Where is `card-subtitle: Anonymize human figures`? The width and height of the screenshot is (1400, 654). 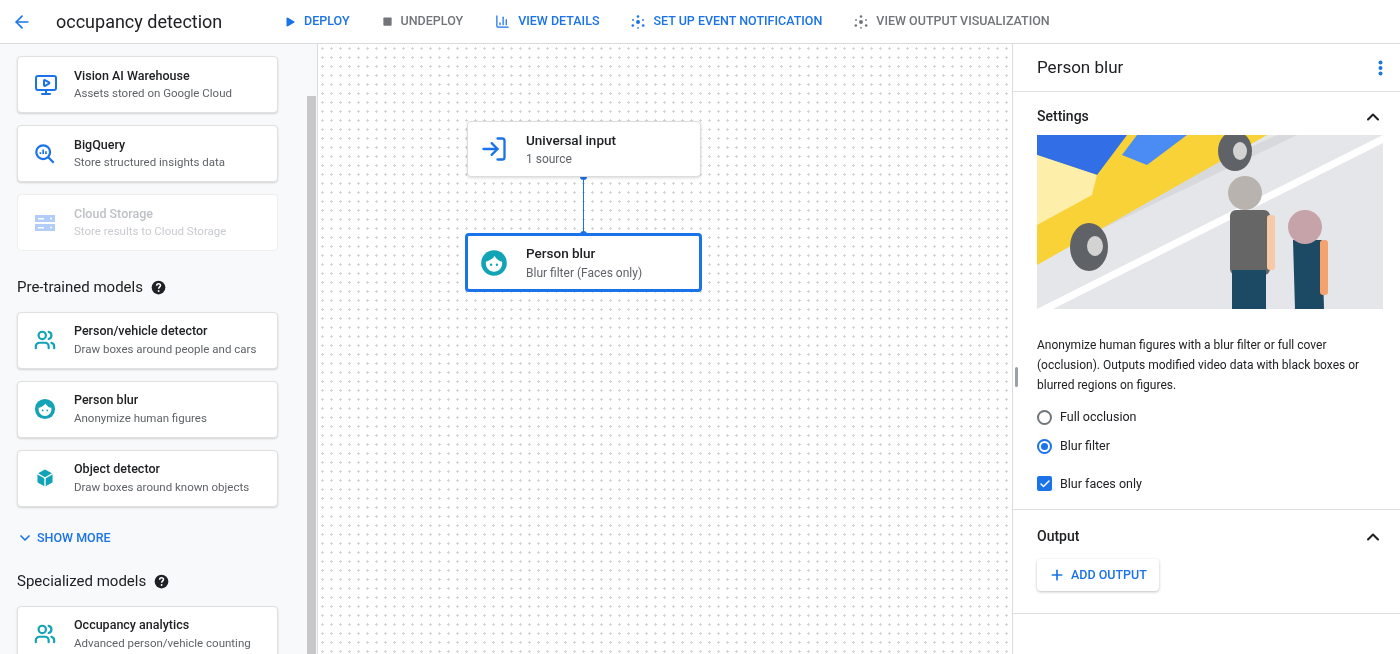 card-subtitle: Anonymize human figures is located at coordinates (140, 418).